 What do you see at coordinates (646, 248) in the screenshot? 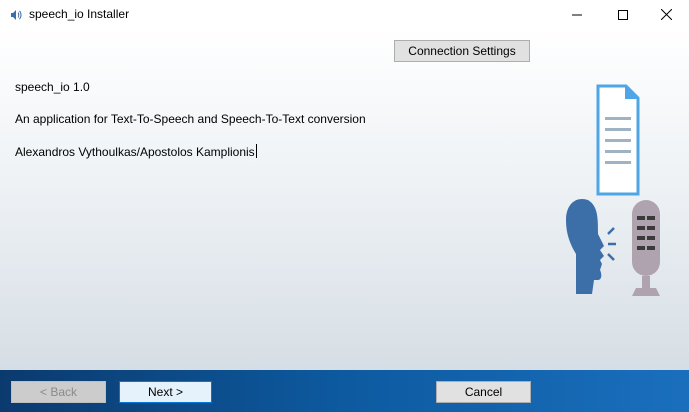
I see `microphone-icon` at bounding box center [646, 248].